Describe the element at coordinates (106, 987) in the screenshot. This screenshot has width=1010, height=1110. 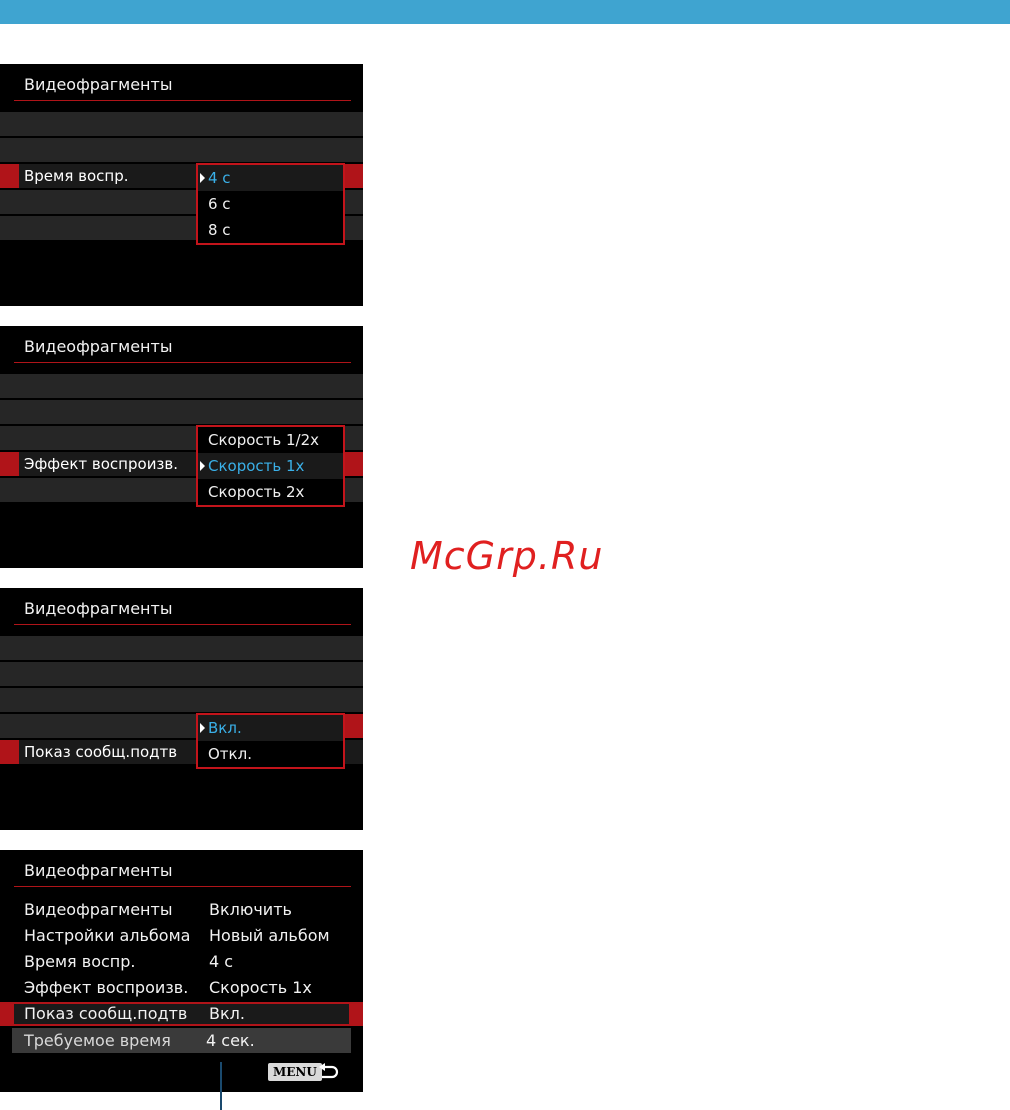
I see `setting-label: Эффект воспроизв.` at that location.